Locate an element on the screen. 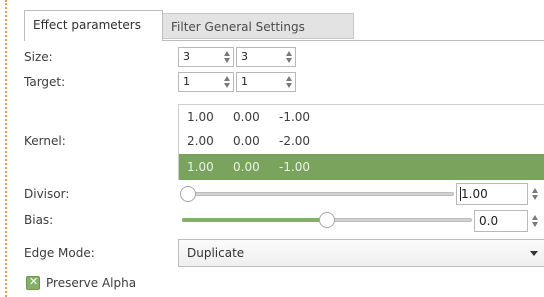  edge-mode-dropdown: Duplicate is located at coordinates (361, 253).